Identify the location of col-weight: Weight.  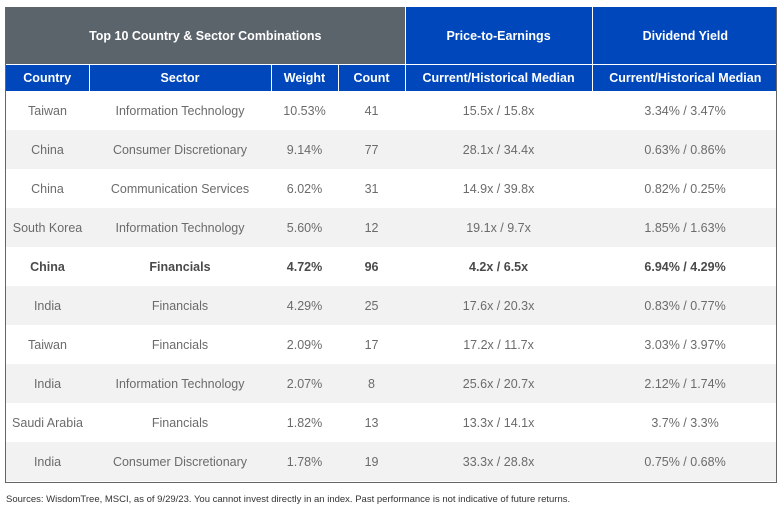
(304, 77).